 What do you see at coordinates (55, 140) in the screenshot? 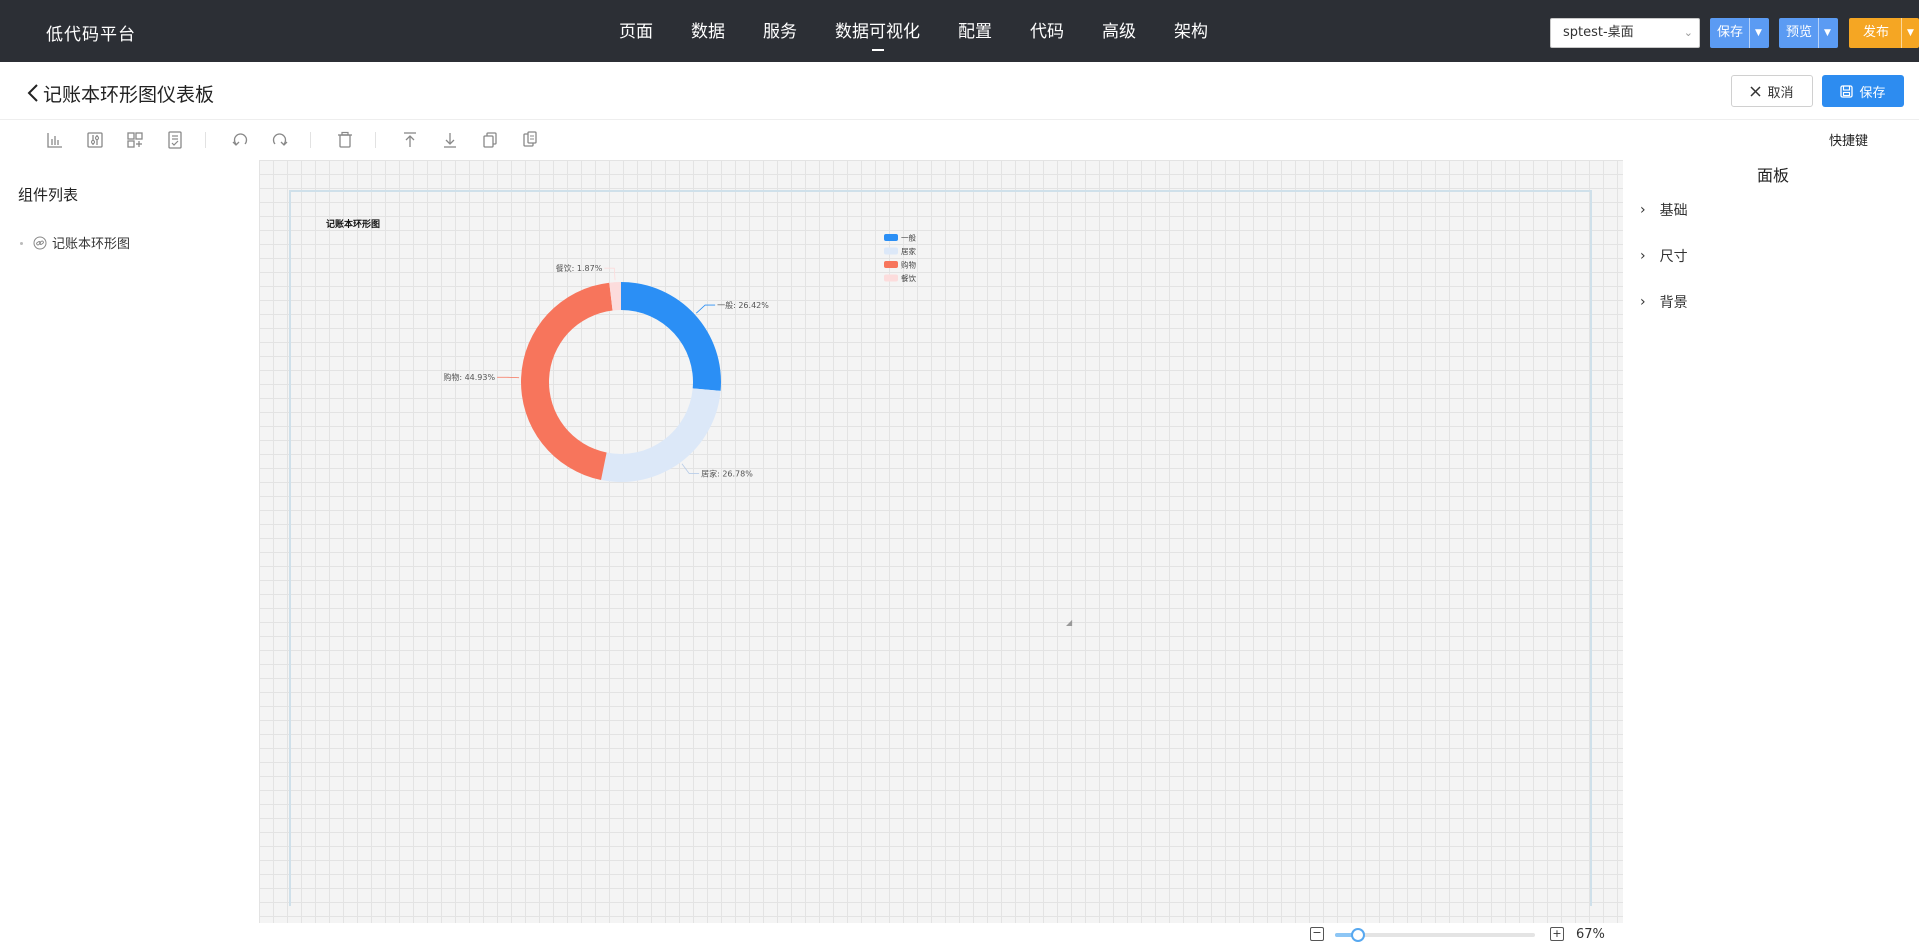
I see `bar-chart-icon` at bounding box center [55, 140].